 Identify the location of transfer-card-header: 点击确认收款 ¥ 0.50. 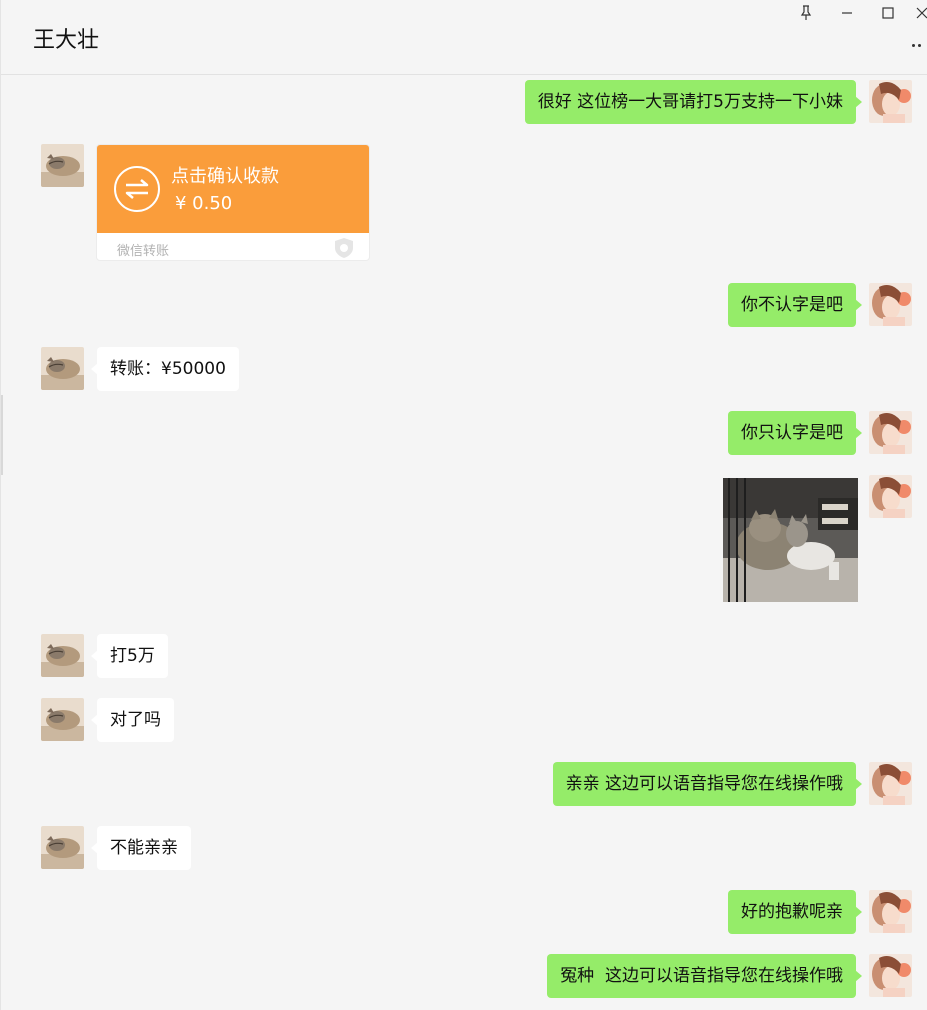
(233, 189).